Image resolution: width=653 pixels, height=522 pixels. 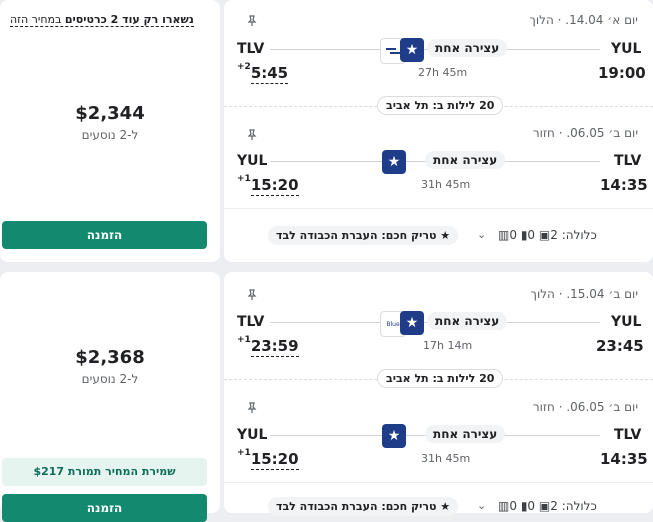 I want to click on leg-header: יום ב׳ 15.04. · הלוך, so click(x=584, y=294).